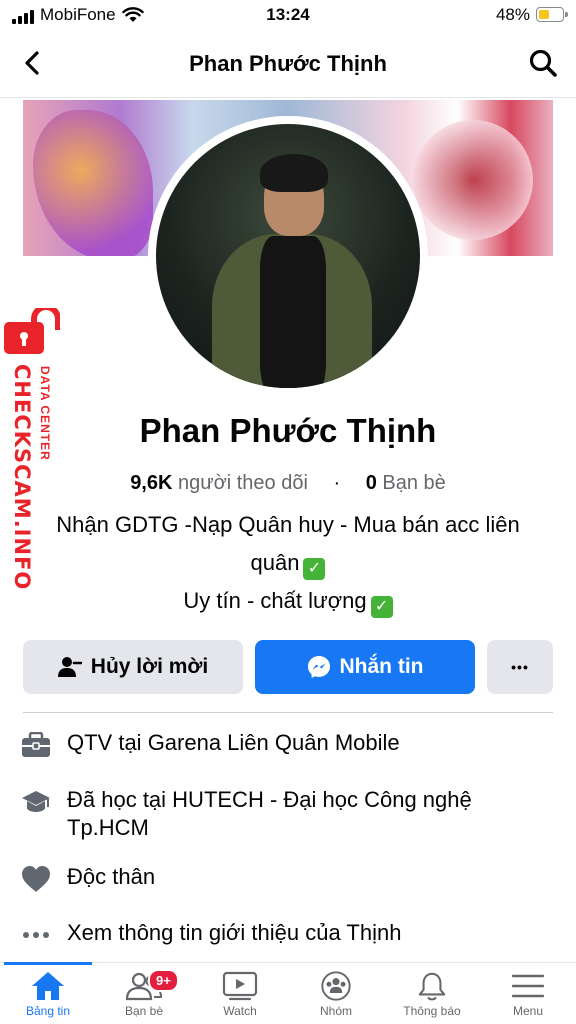 The image size is (576, 1024). I want to click on status-bar: MobiFone 13:24 48%, so click(288, 15).